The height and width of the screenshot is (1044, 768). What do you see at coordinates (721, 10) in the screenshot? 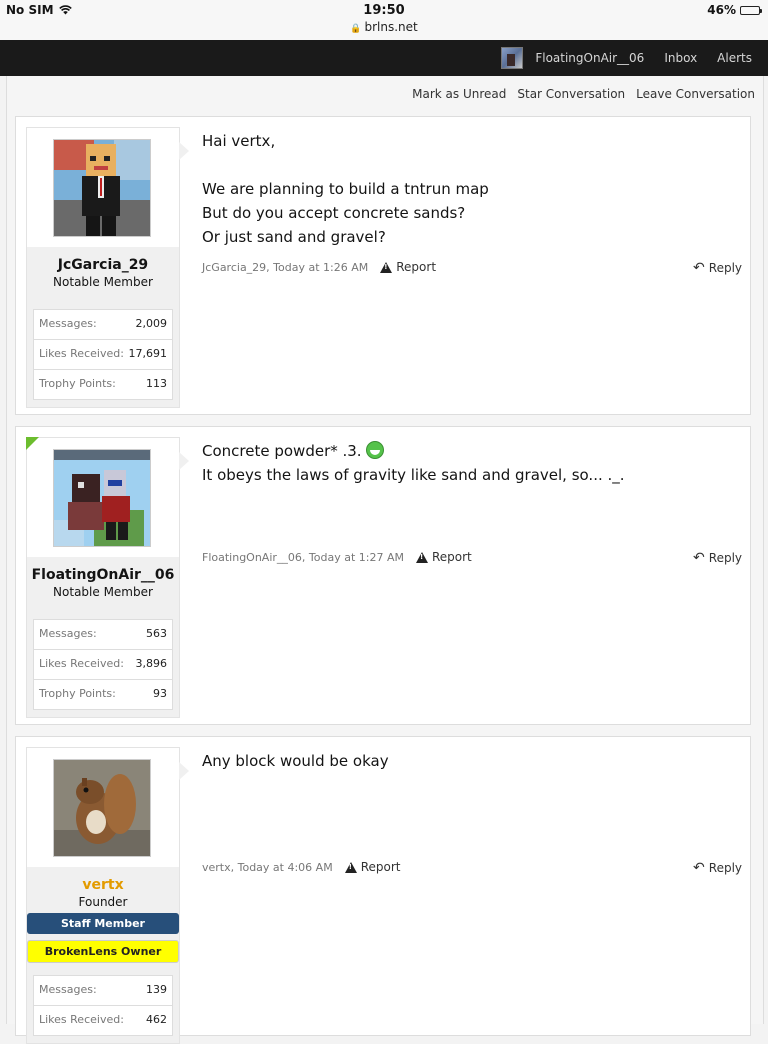
I see `battery-percent: 46%` at bounding box center [721, 10].